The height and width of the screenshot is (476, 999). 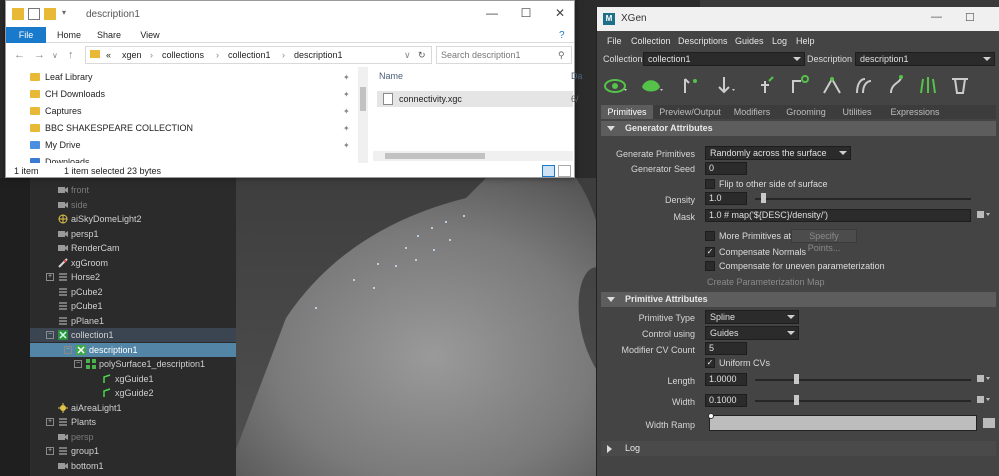 What do you see at coordinates (109, 35) in the screenshot?
I see `ribbon-tab-share: Share` at bounding box center [109, 35].